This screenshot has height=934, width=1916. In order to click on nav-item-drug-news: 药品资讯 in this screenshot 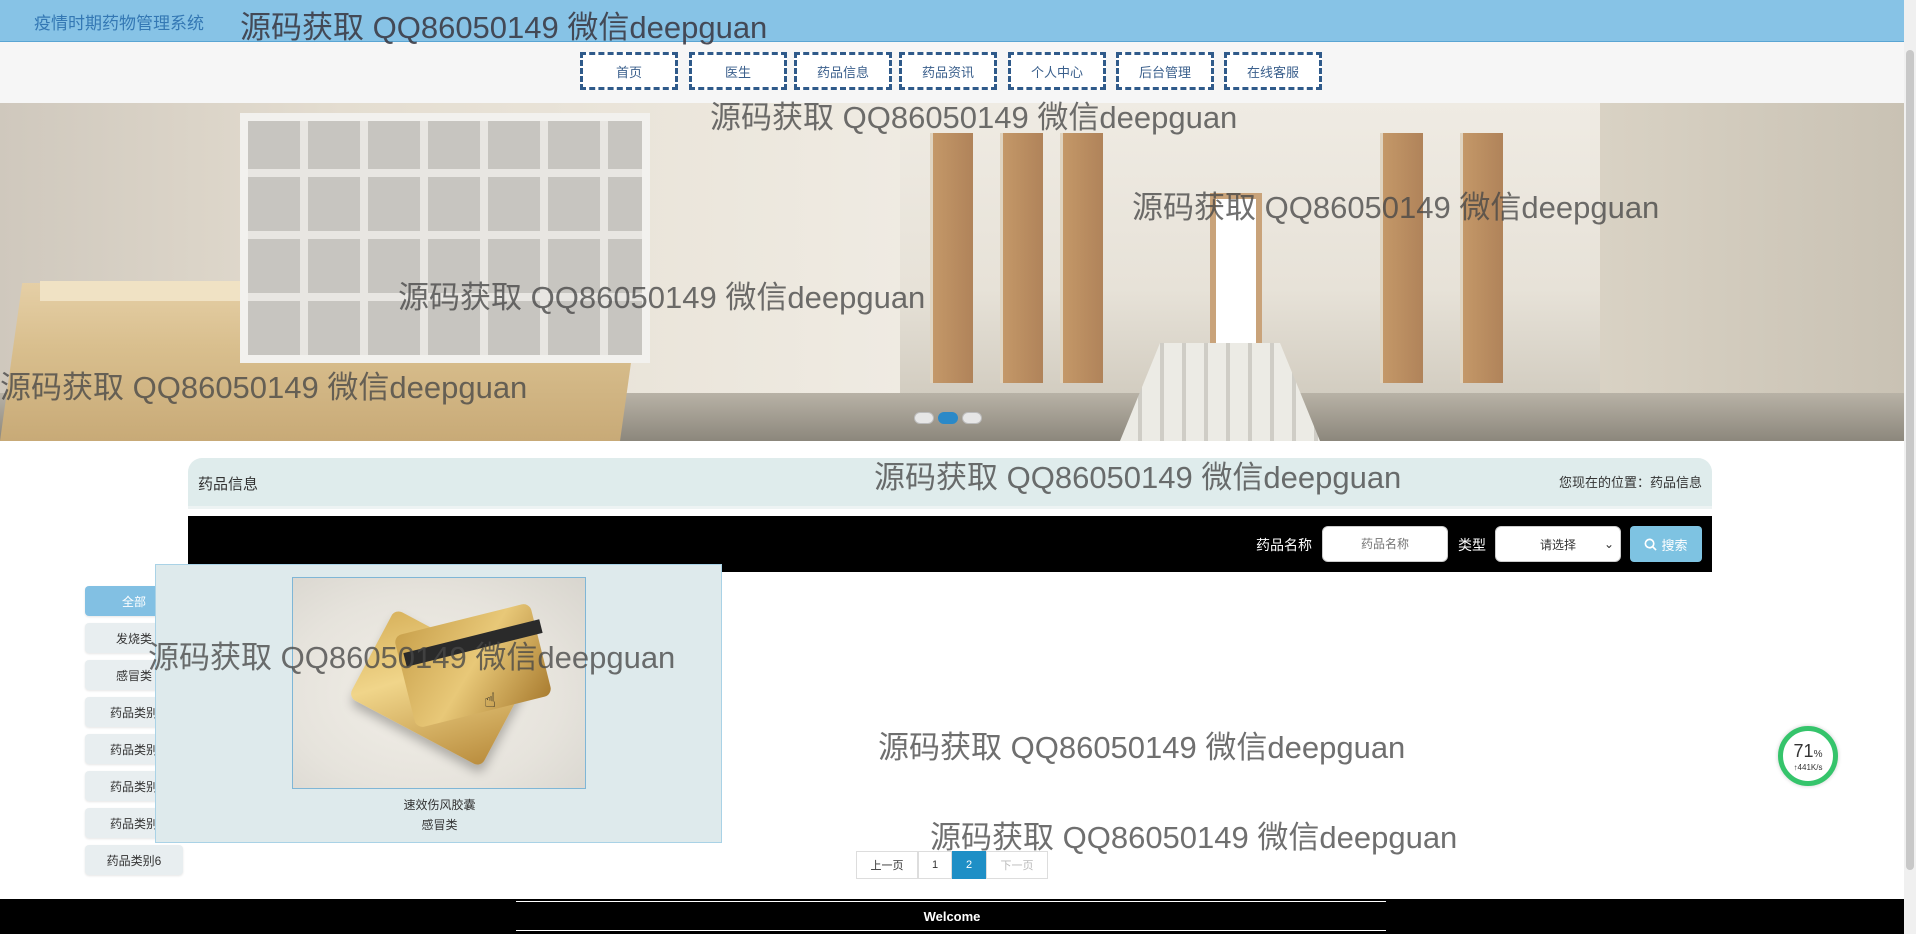, I will do `click(948, 71)`.